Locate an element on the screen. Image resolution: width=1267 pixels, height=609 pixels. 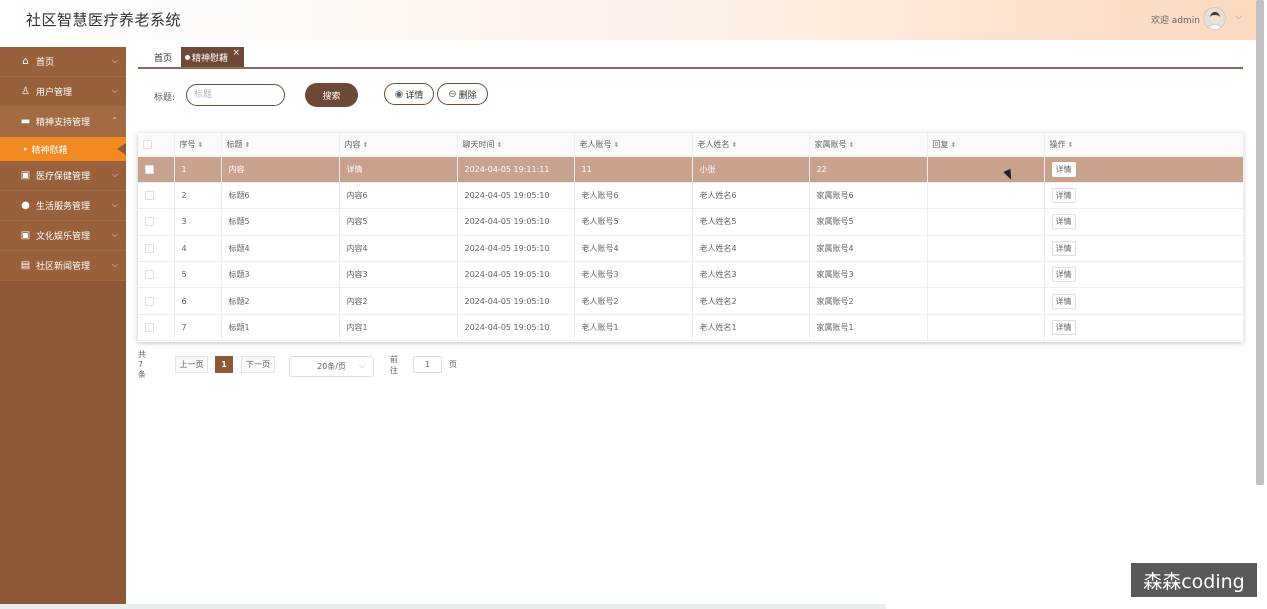
cell-content: 内容5 is located at coordinates (398, 222).